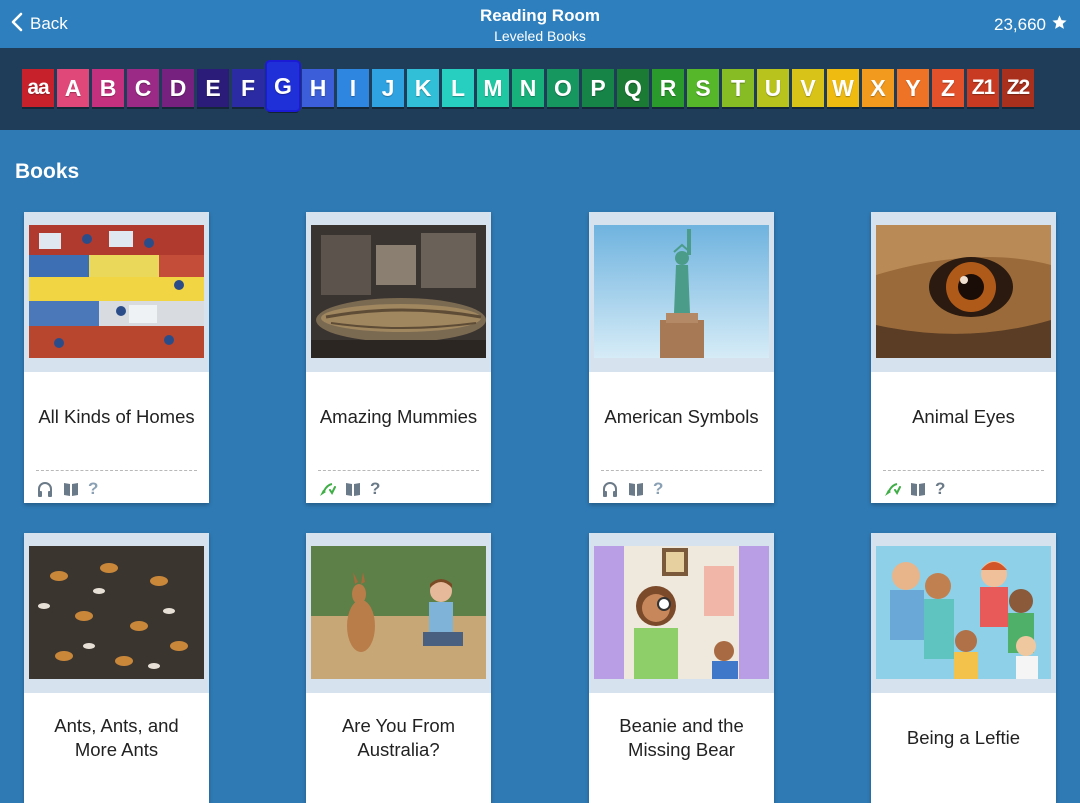 The height and width of the screenshot is (803, 1080). I want to click on star-count: 23,660, so click(1031, 25).